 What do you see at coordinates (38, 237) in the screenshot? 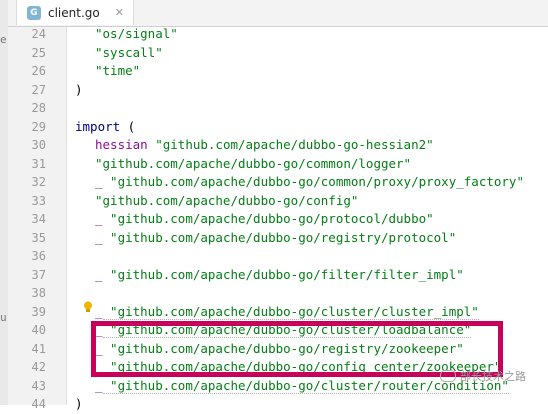
I see `line-number: 35` at bounding box center [38, 237].